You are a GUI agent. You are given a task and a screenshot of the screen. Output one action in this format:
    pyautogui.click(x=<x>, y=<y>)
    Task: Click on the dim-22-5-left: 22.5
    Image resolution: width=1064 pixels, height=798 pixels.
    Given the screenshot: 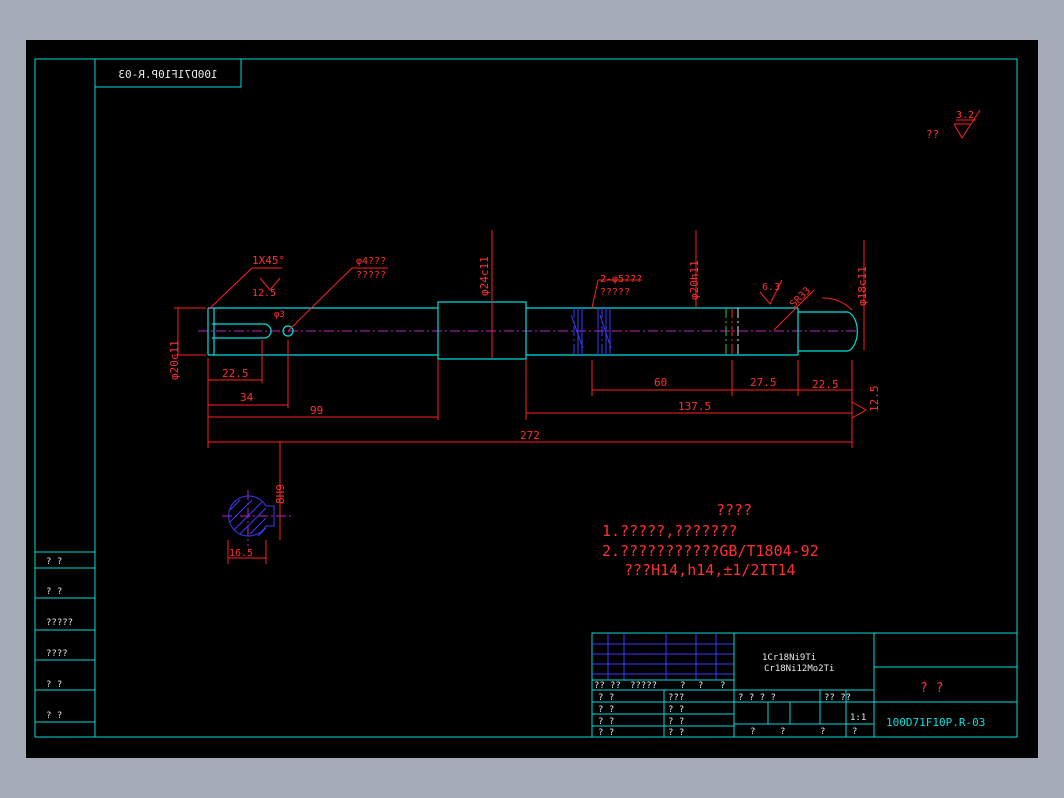 What is the action you would take?
    pyautogui.click(x=235, y=373)
    